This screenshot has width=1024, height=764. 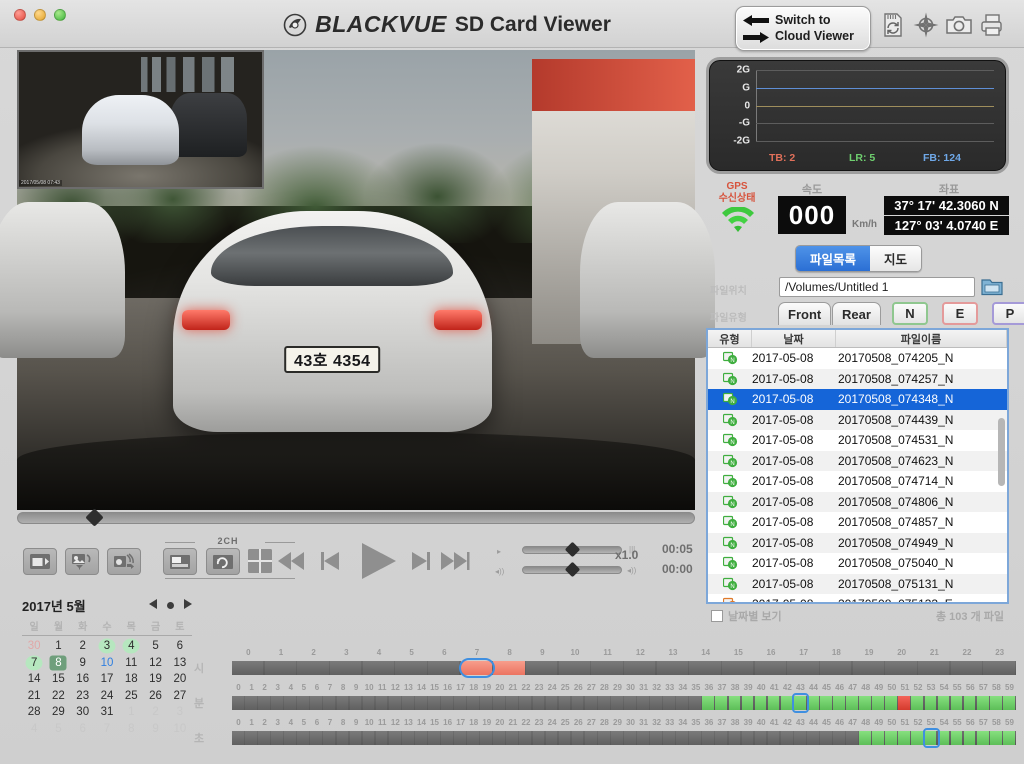 I want to click on calendar-day: 22, so click(x=58, y=696).